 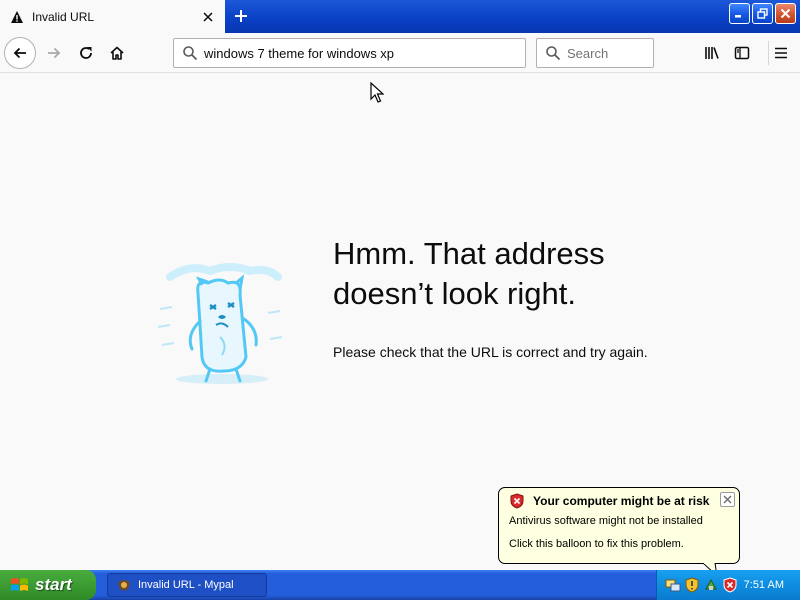 I want to click on reload-icon, so click(x=86, y=53).